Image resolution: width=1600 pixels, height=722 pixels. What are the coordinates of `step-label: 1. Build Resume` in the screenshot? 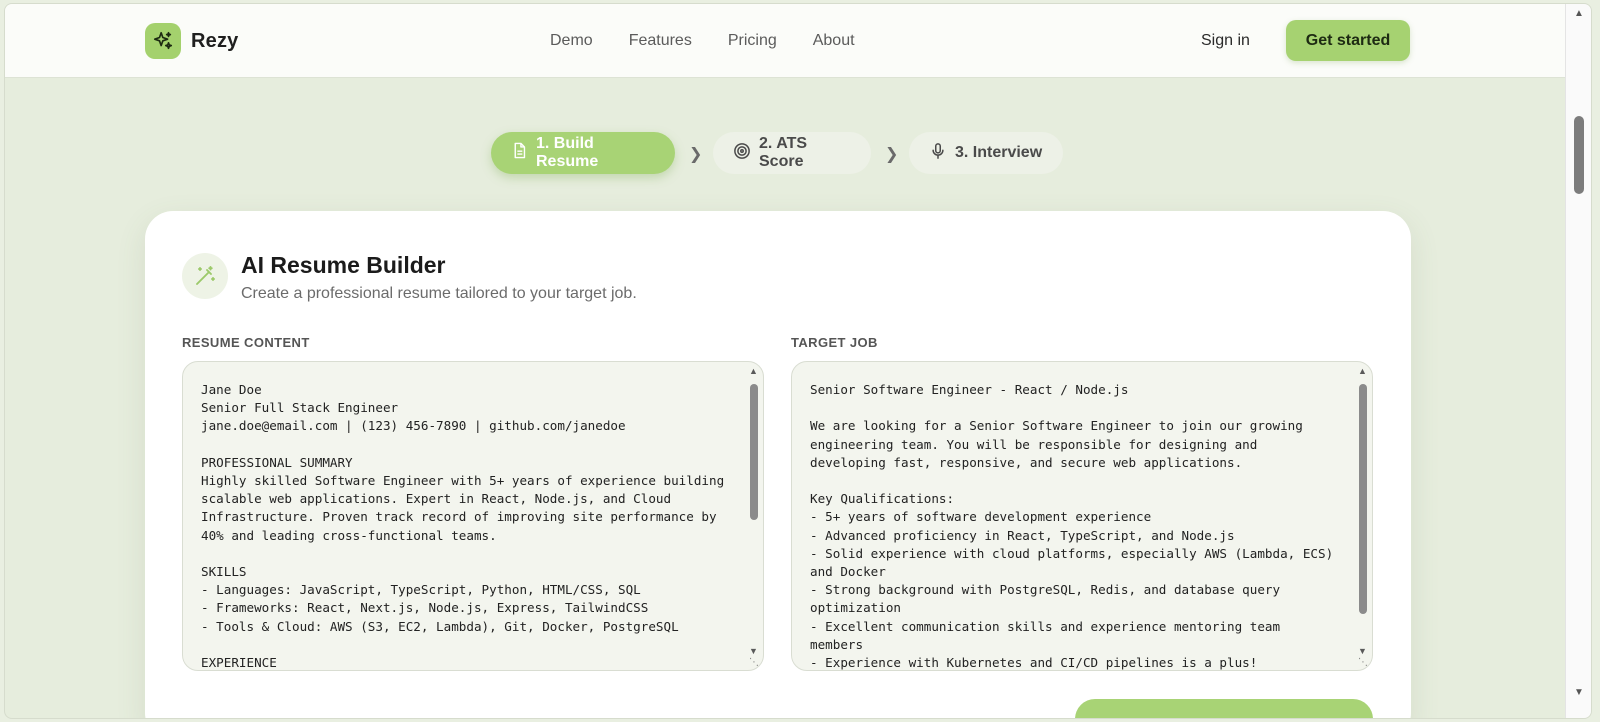 It's located at (567, 152).